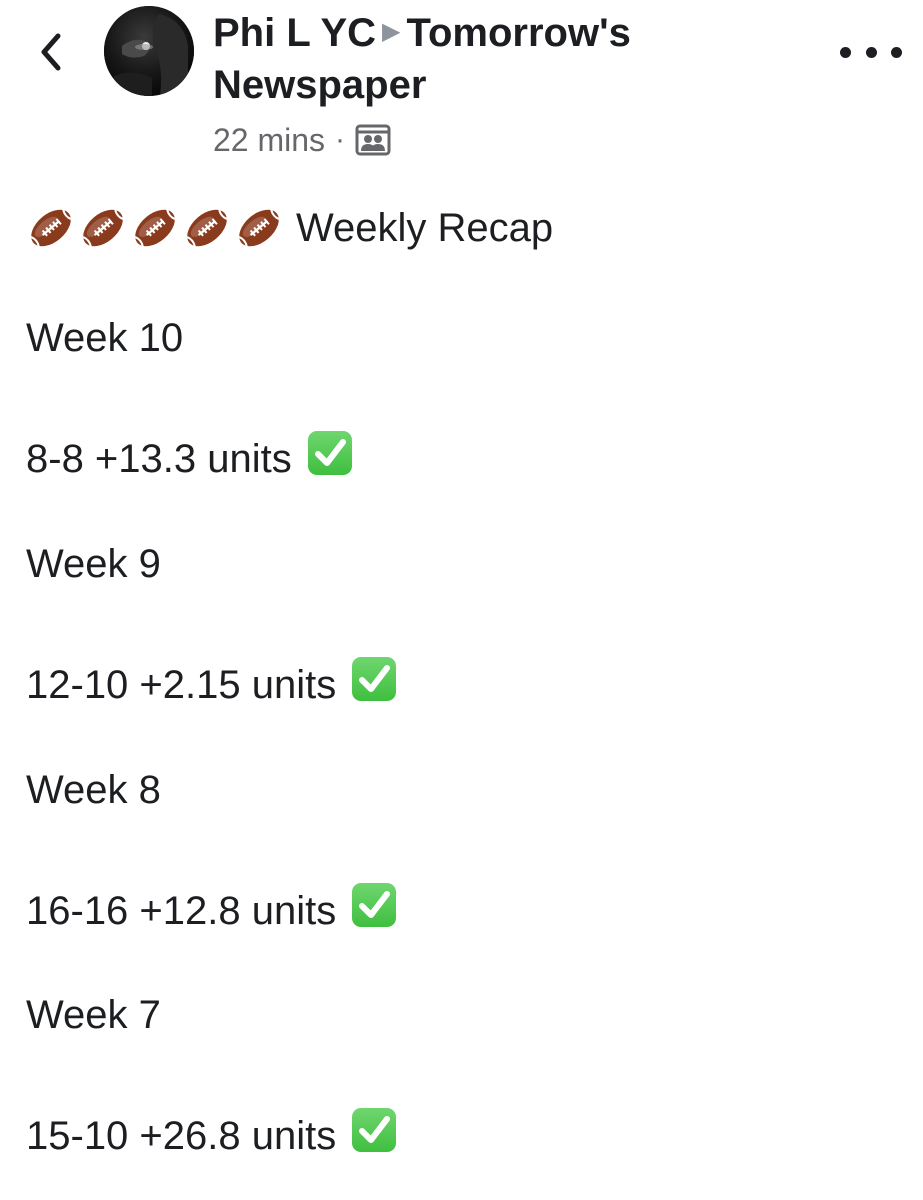 This screenshot has width=923, height=1200. What do you see at coordinates (513, 140) in the screenshot?
I see `post-meta: 22 mins ·` at bounding box center [513, 140].